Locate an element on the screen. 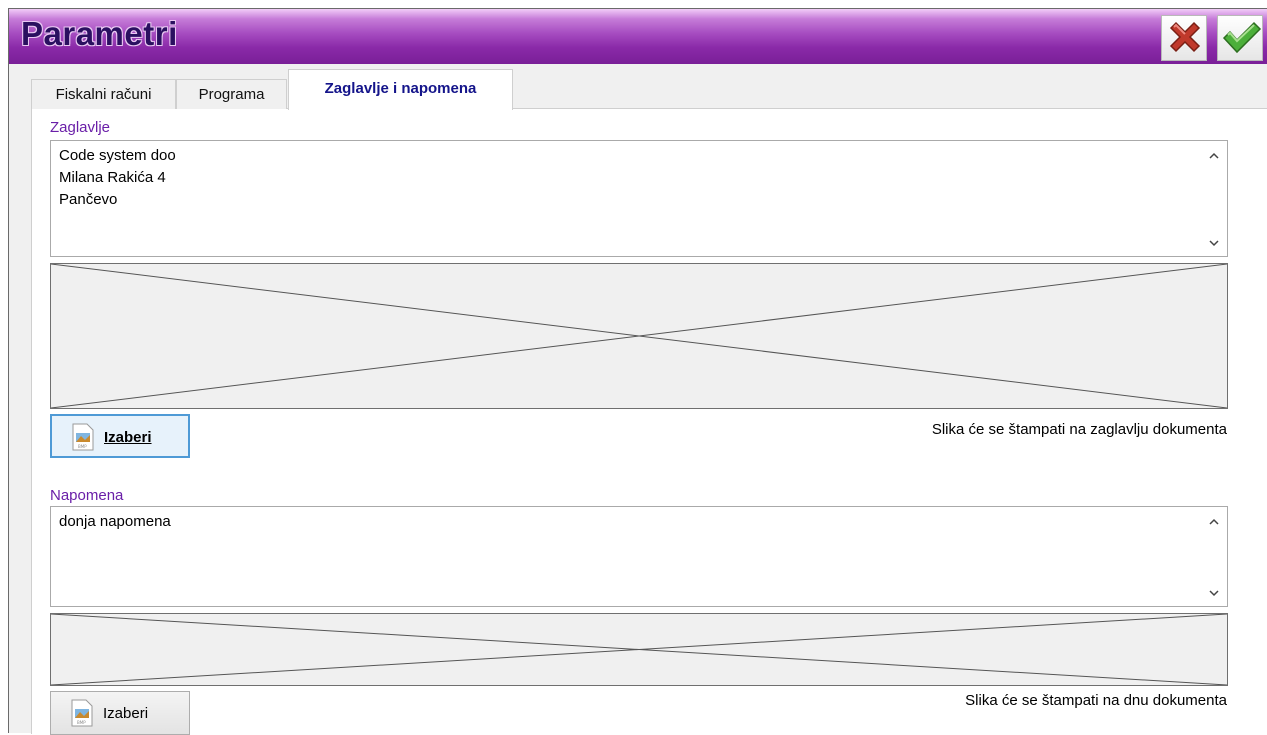  checkmark-icon is located at coordinates (1242, 37).